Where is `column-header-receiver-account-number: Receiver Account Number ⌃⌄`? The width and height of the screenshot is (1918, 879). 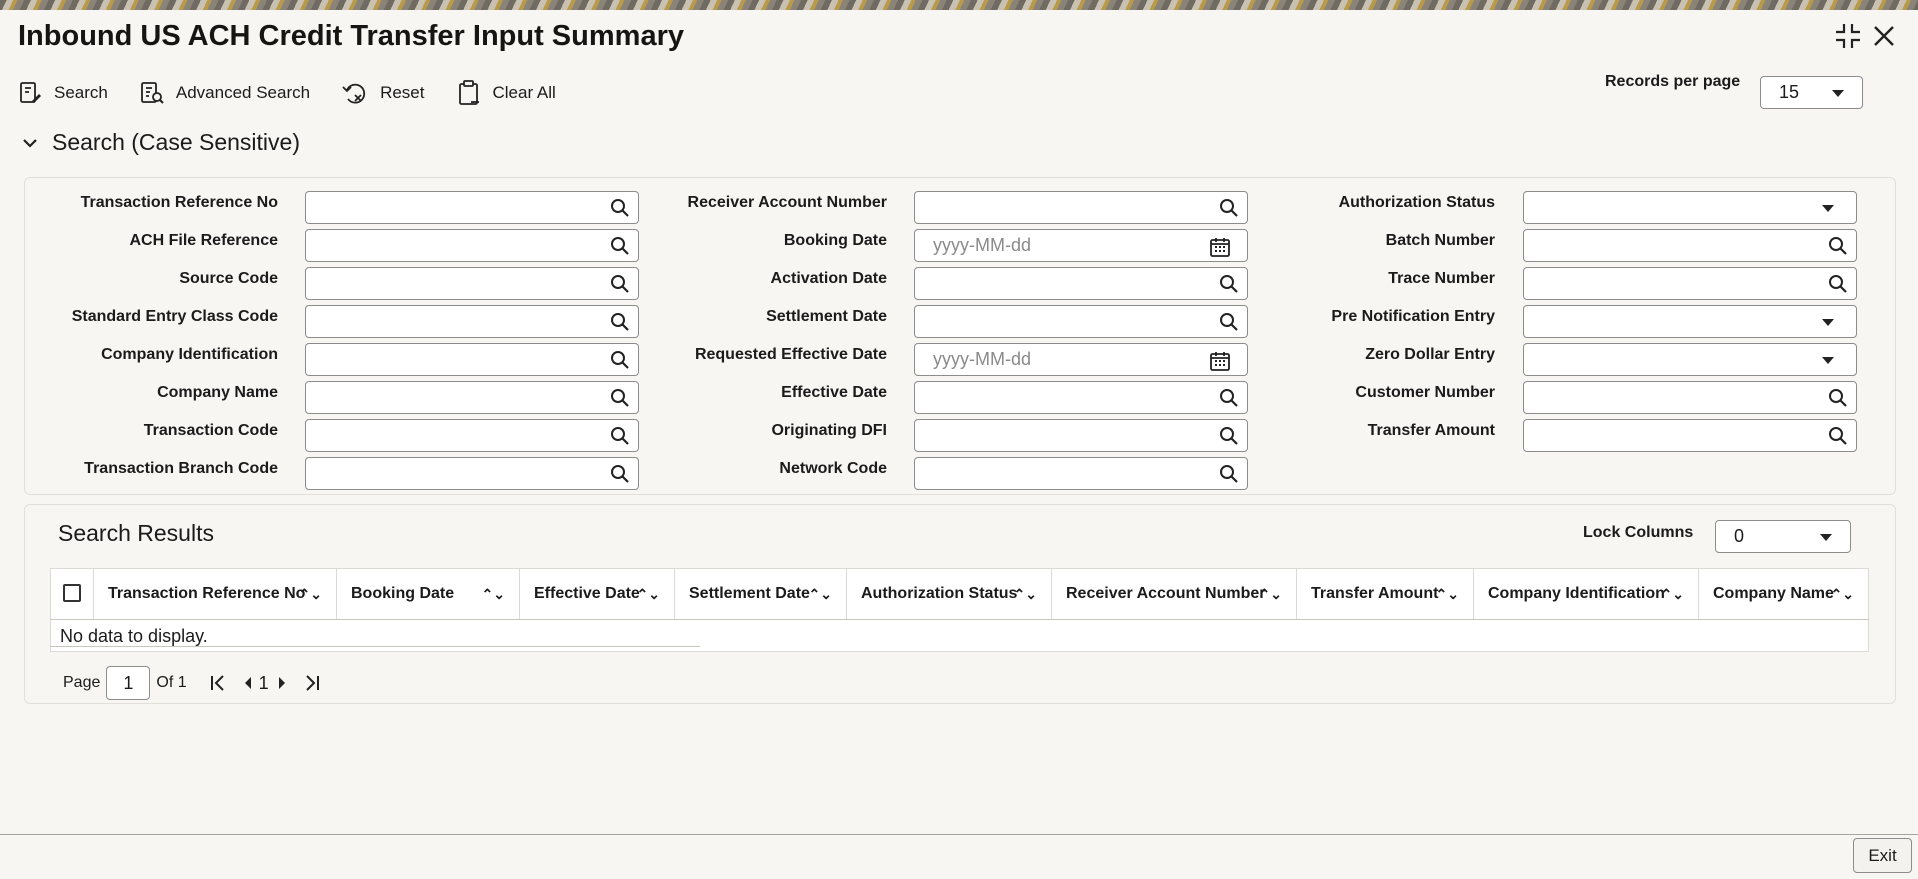 column-header-receiver-account-number: Receiver Account Number ⌃⌄ is located at coordinates (1174, 594).